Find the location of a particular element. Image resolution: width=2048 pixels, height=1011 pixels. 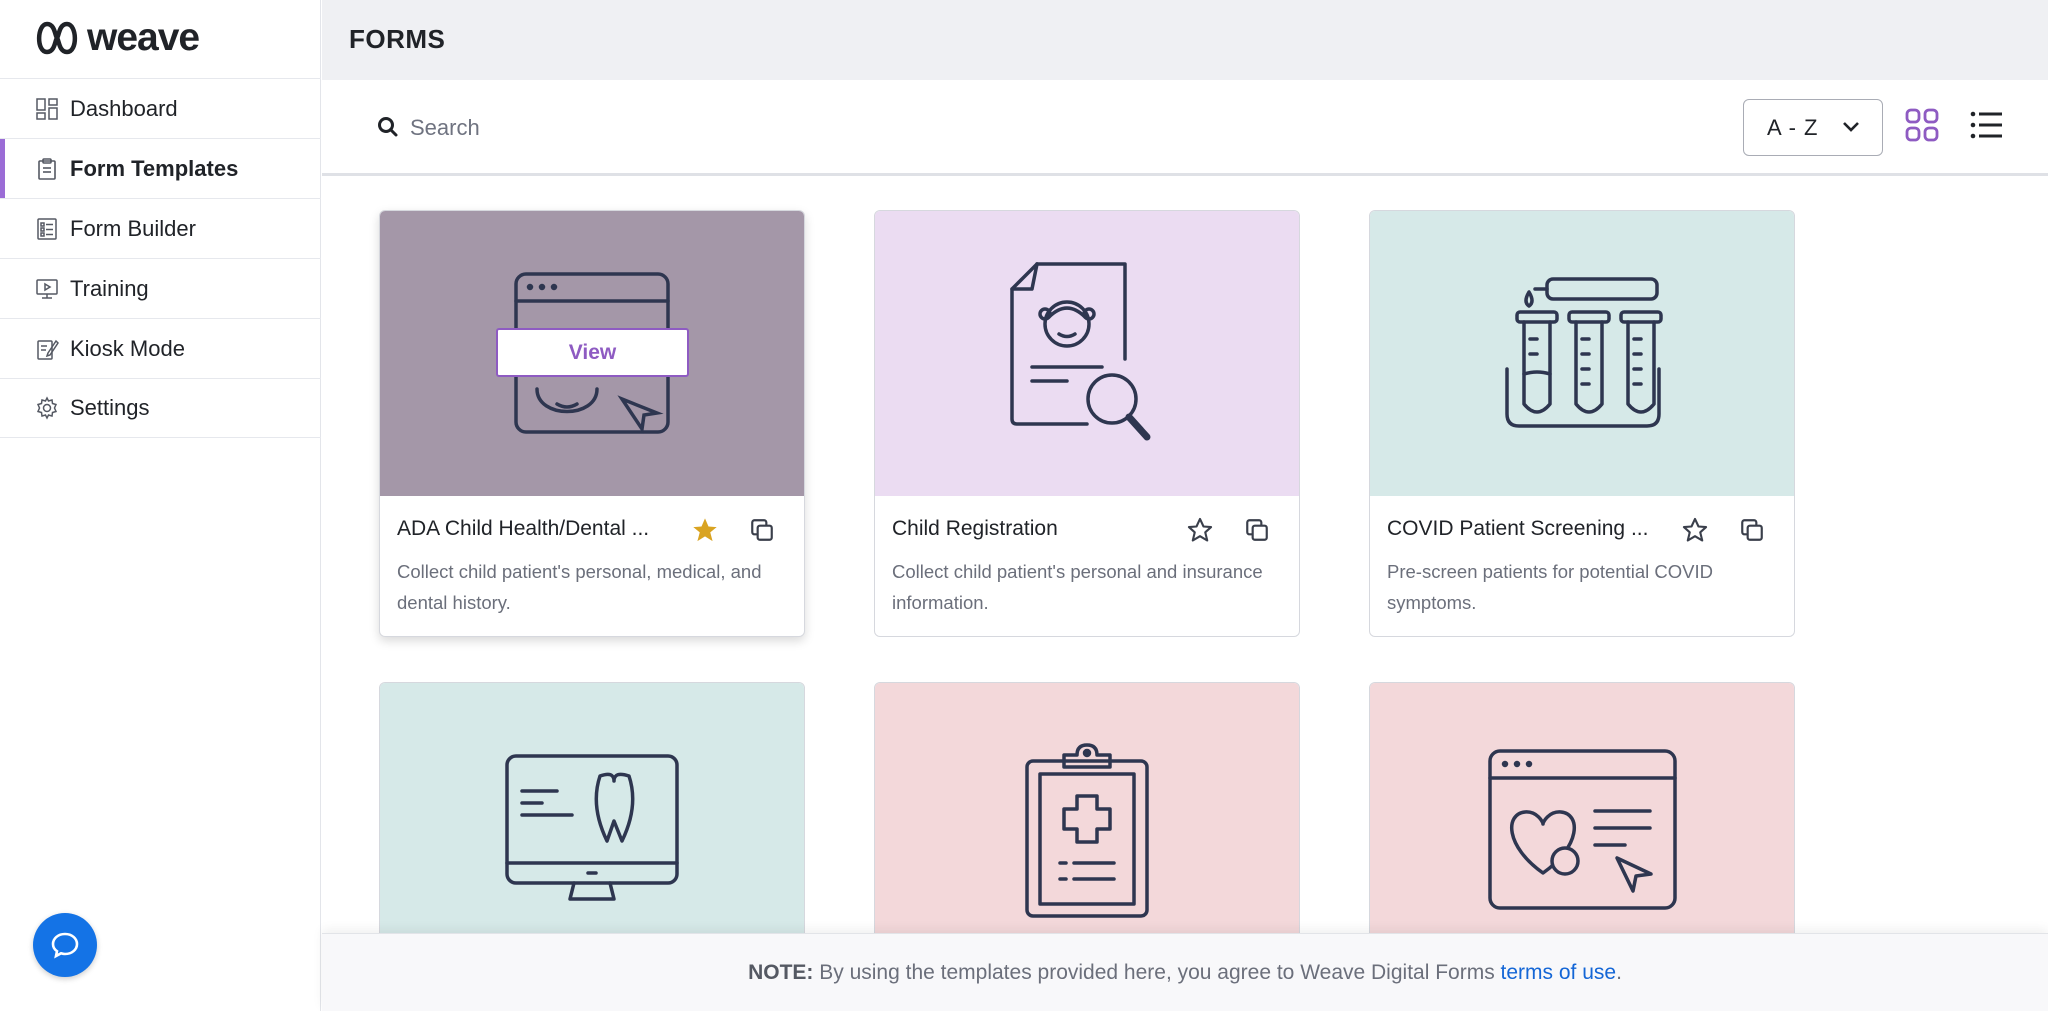

chevron-down-icon is located at coordinates (1851, 127).